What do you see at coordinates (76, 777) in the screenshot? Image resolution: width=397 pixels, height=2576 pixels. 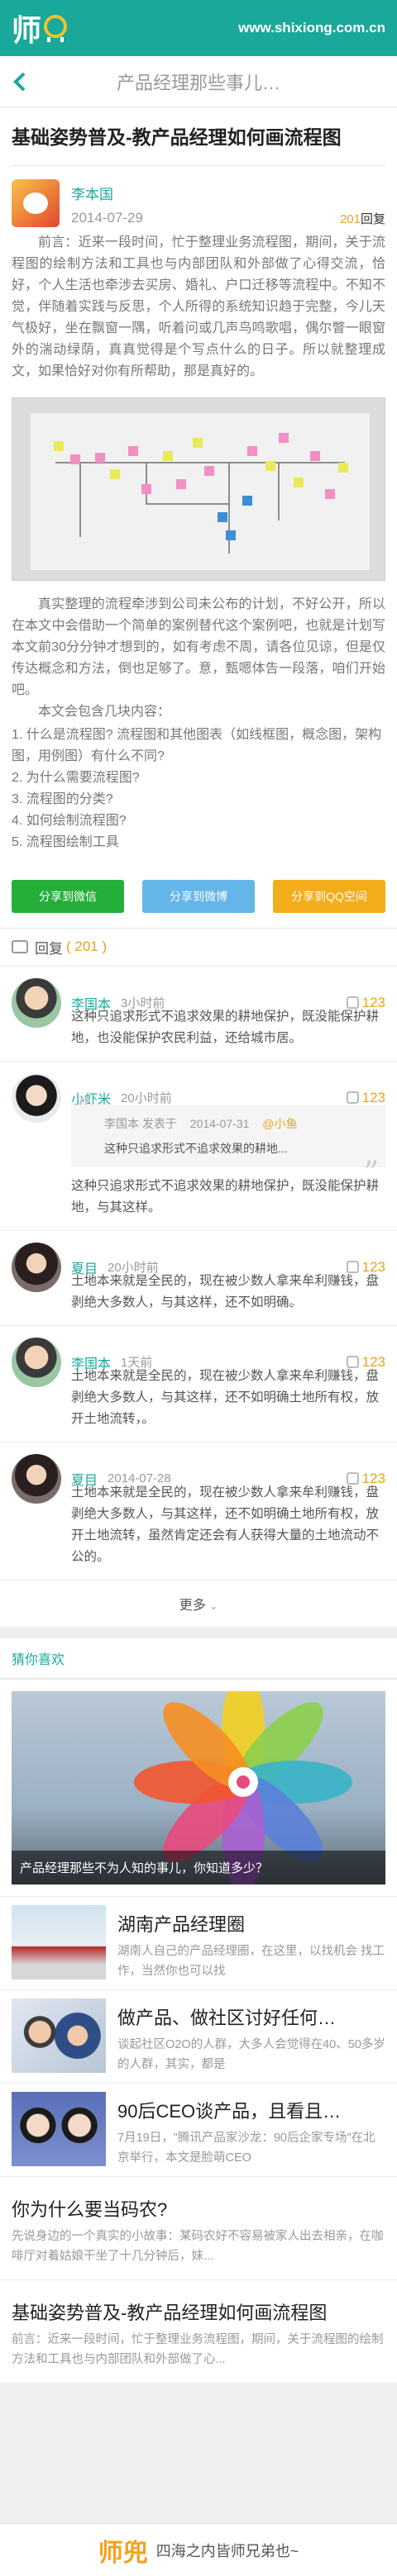 I see `toc-item: 2. 为什么需要流程图?` at bounding box center [76, 777].